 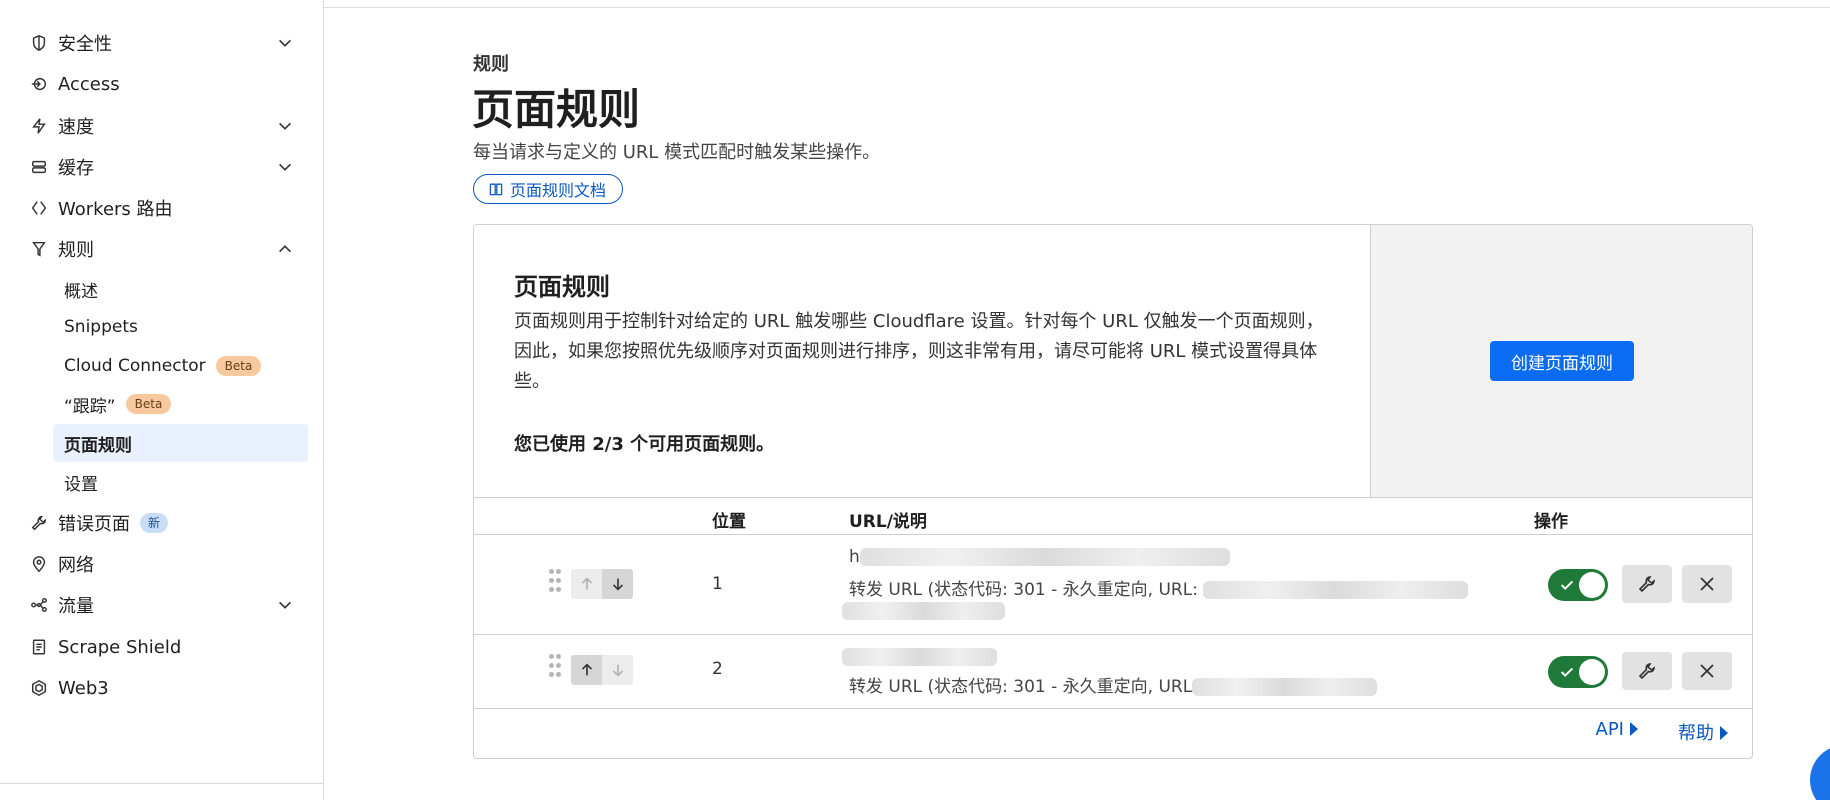 I want to click on sidebar-item-error-pages: 错误页面 新, so click(x=165, y=523).